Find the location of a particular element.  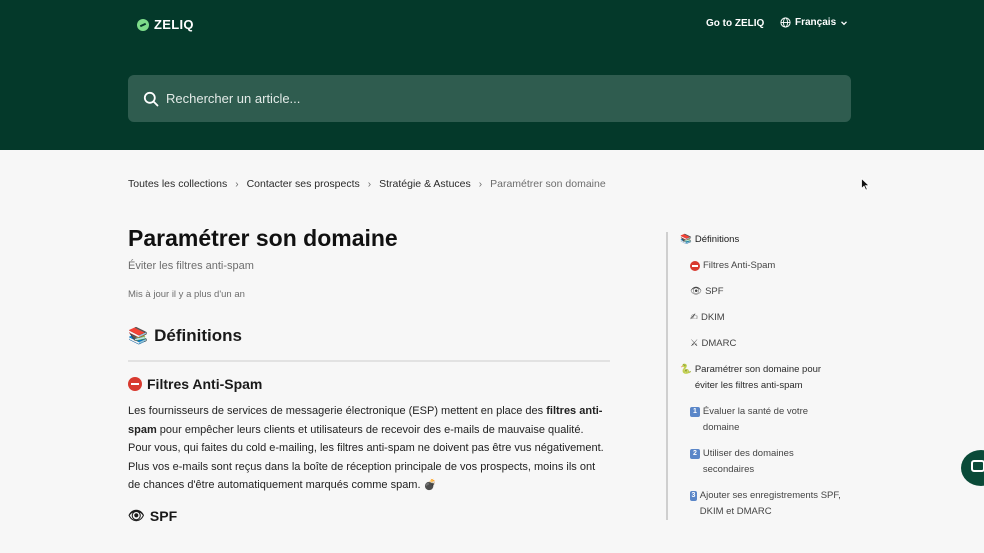

section-heading-text: SPF is located at coordinates (163, 515).